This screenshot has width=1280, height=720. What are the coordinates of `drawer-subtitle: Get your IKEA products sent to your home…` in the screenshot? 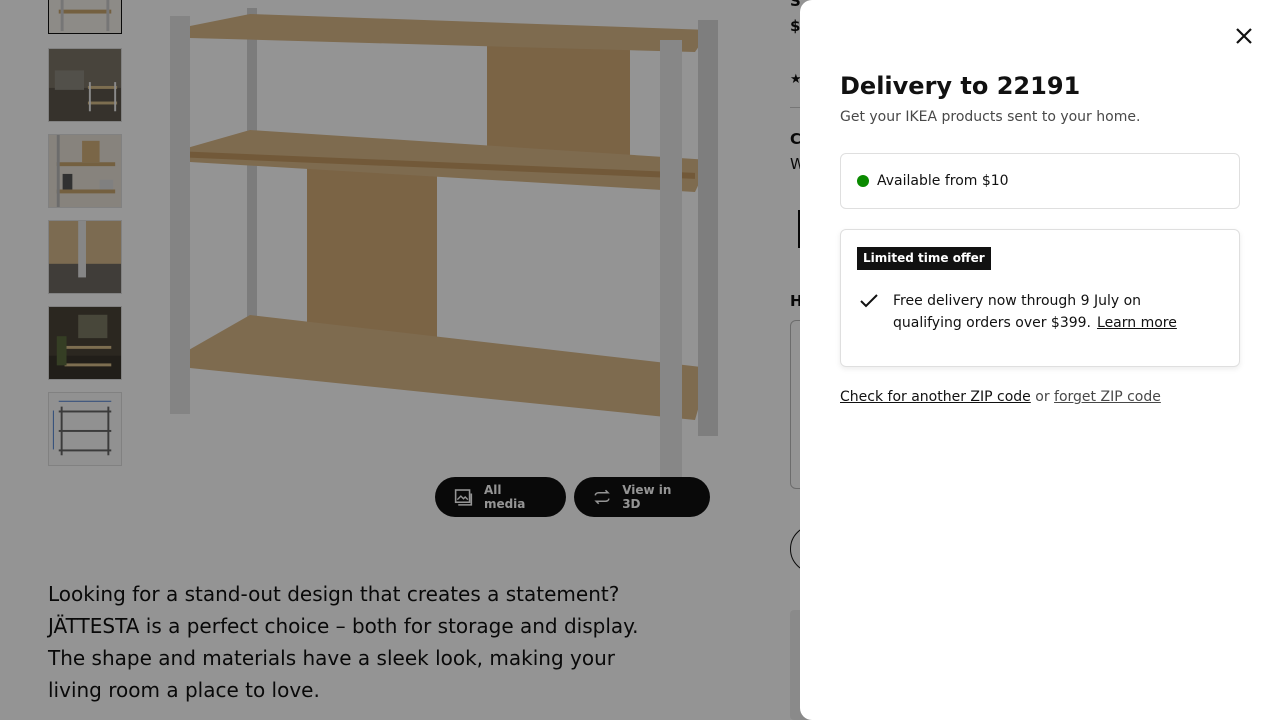 It's located at (990, 117).